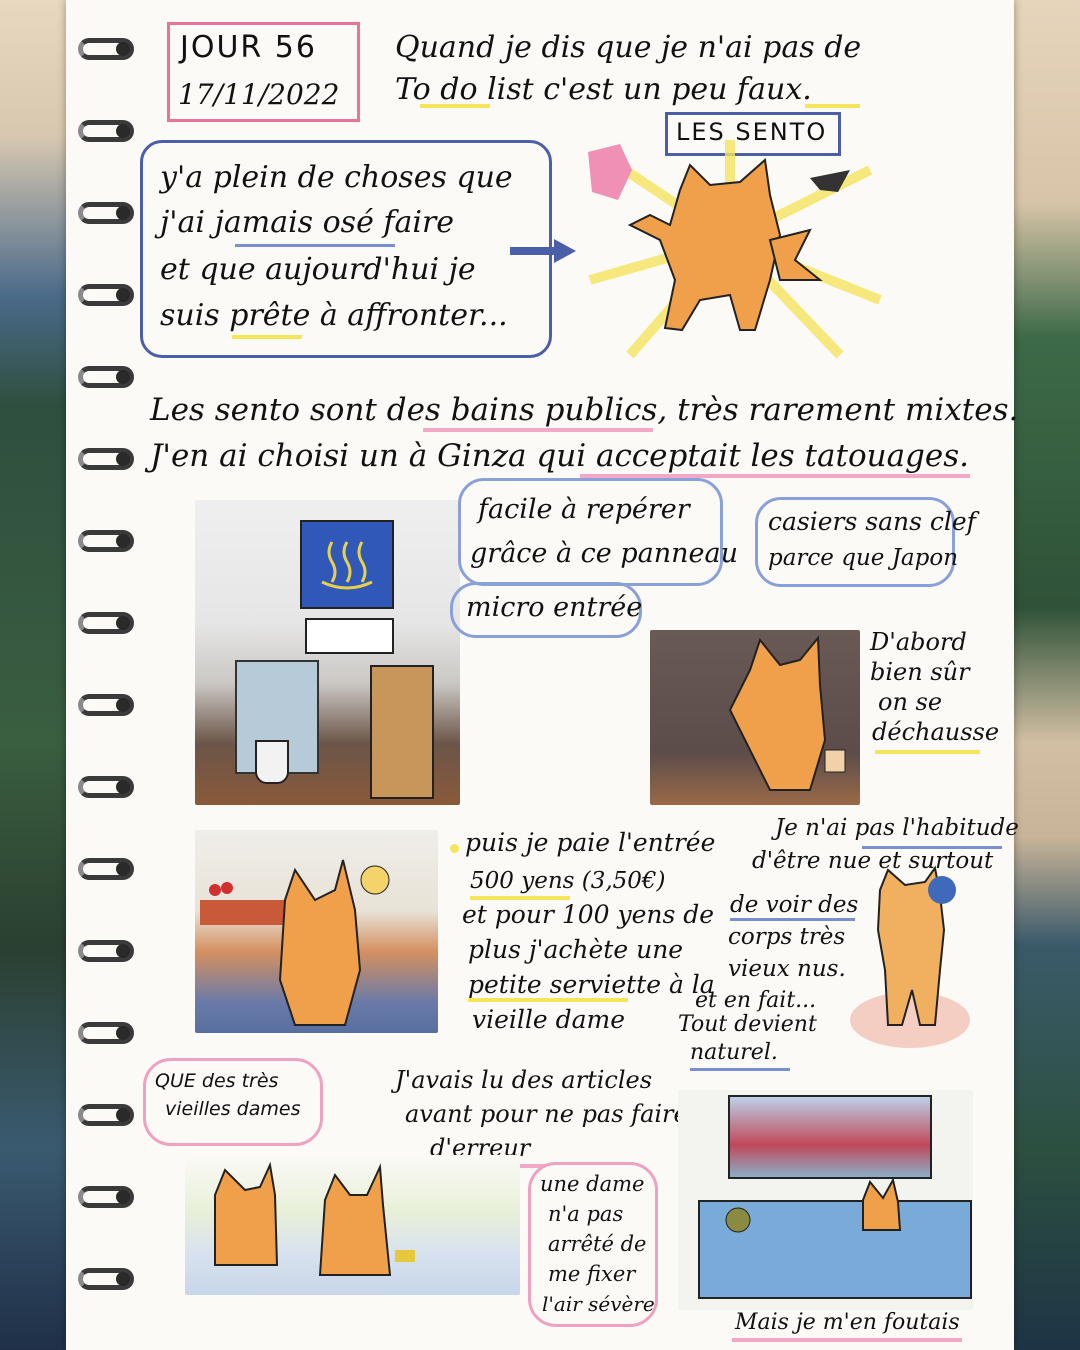 The image size is (1080, 1350). I want to click on underline-voir, so click(792, 919).